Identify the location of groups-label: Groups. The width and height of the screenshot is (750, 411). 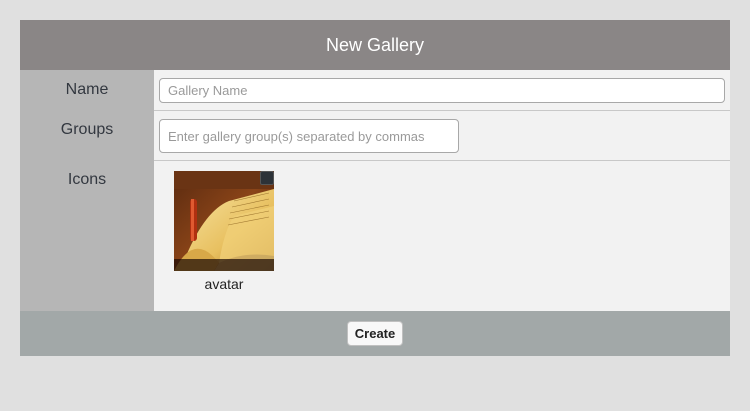
(87, 129).